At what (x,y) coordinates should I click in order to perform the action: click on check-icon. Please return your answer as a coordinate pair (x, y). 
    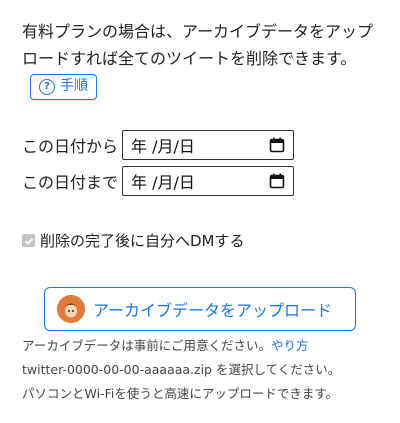
    Looking at the image, I should click on (28, 241).